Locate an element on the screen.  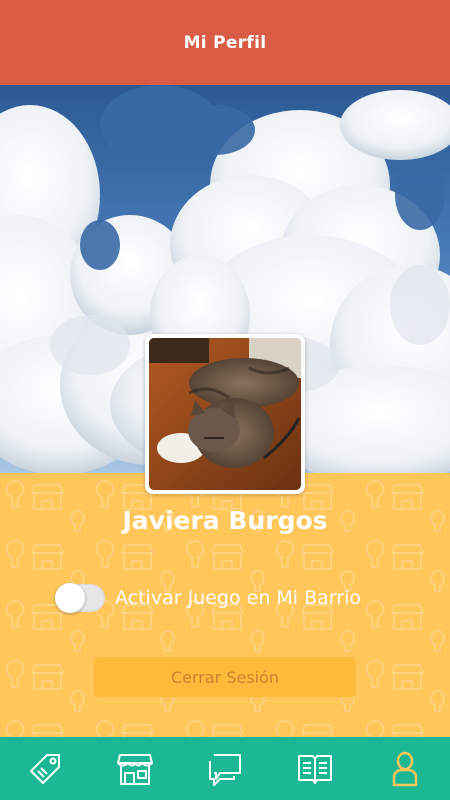
game-toggle is located at coordinates (80, 598).